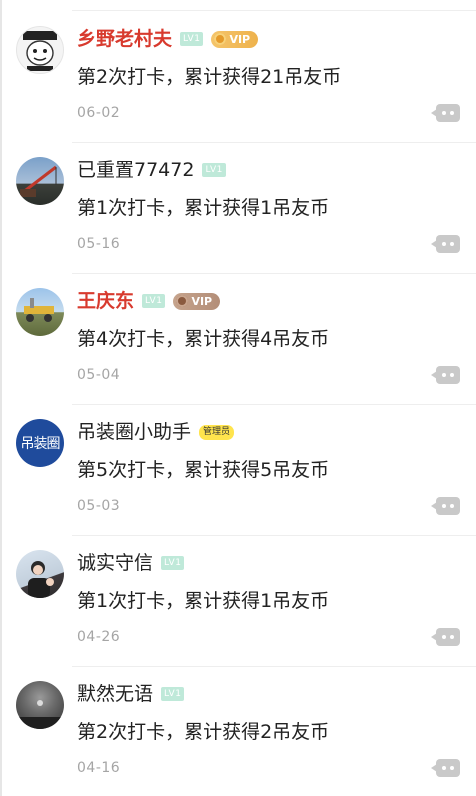  Describe the element at coordinates (99, 375) in the screenshot. I see `post-date: 05-04` at that location.